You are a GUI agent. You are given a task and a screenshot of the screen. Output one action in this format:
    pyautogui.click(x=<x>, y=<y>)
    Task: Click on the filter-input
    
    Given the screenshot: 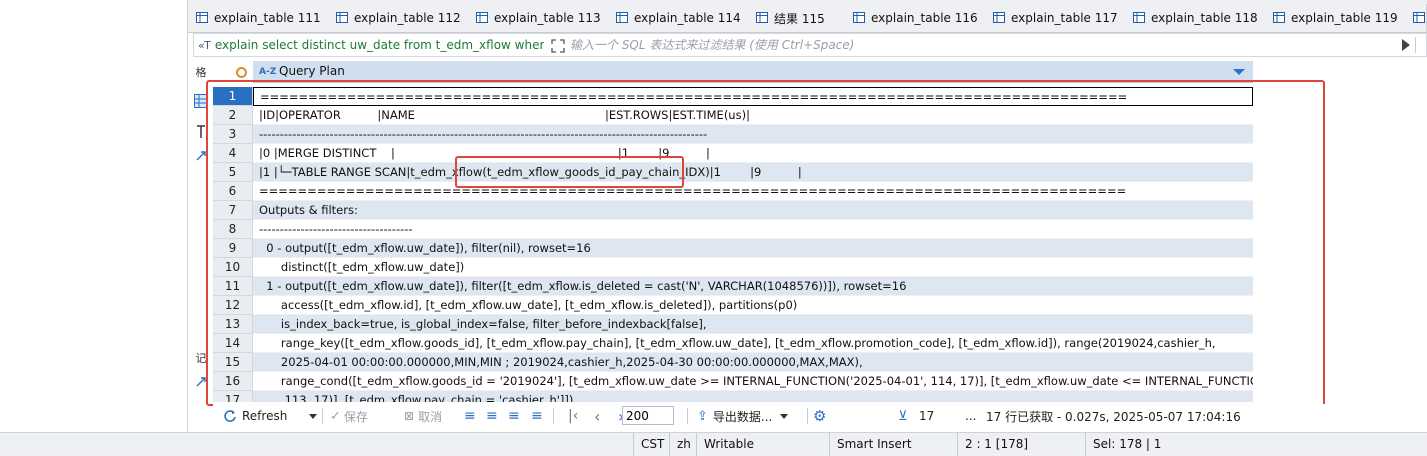 What is the action you would take?
    pyautogui.click(x=980, y=45)
    